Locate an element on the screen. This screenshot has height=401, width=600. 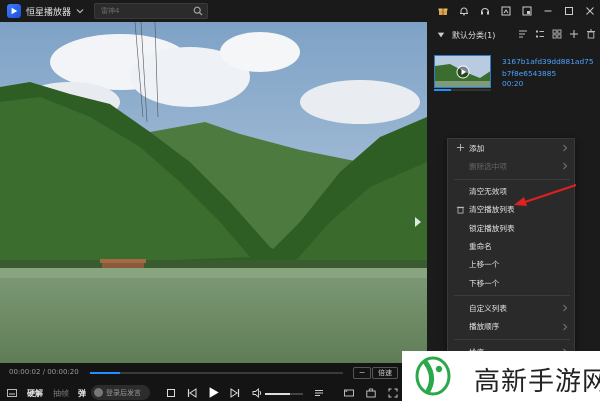
playlist-title: 默认分类(1) is located at coordinates (473, 35).